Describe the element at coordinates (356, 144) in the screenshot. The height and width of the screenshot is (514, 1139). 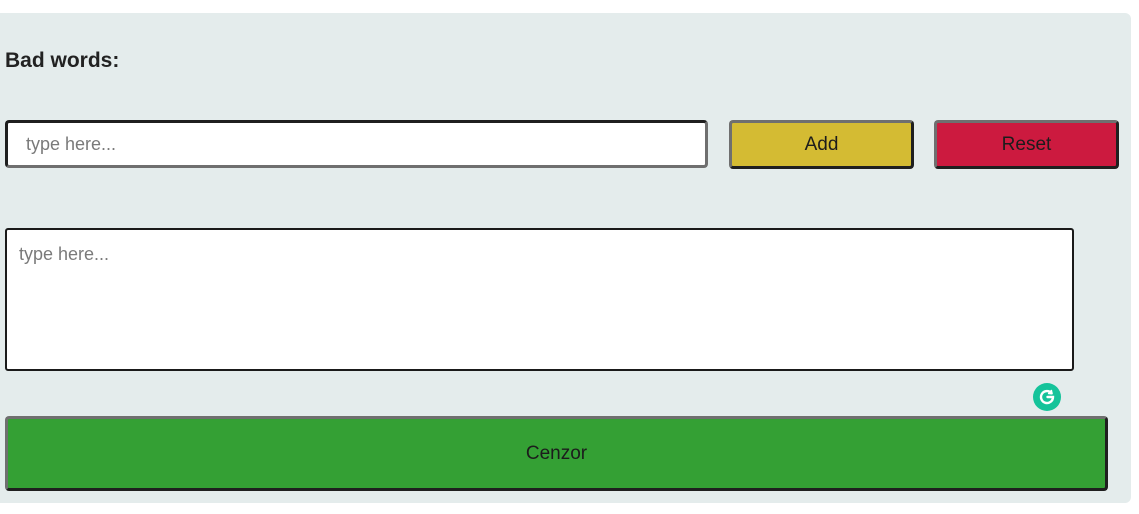
I see `bad-word-input` at that location.